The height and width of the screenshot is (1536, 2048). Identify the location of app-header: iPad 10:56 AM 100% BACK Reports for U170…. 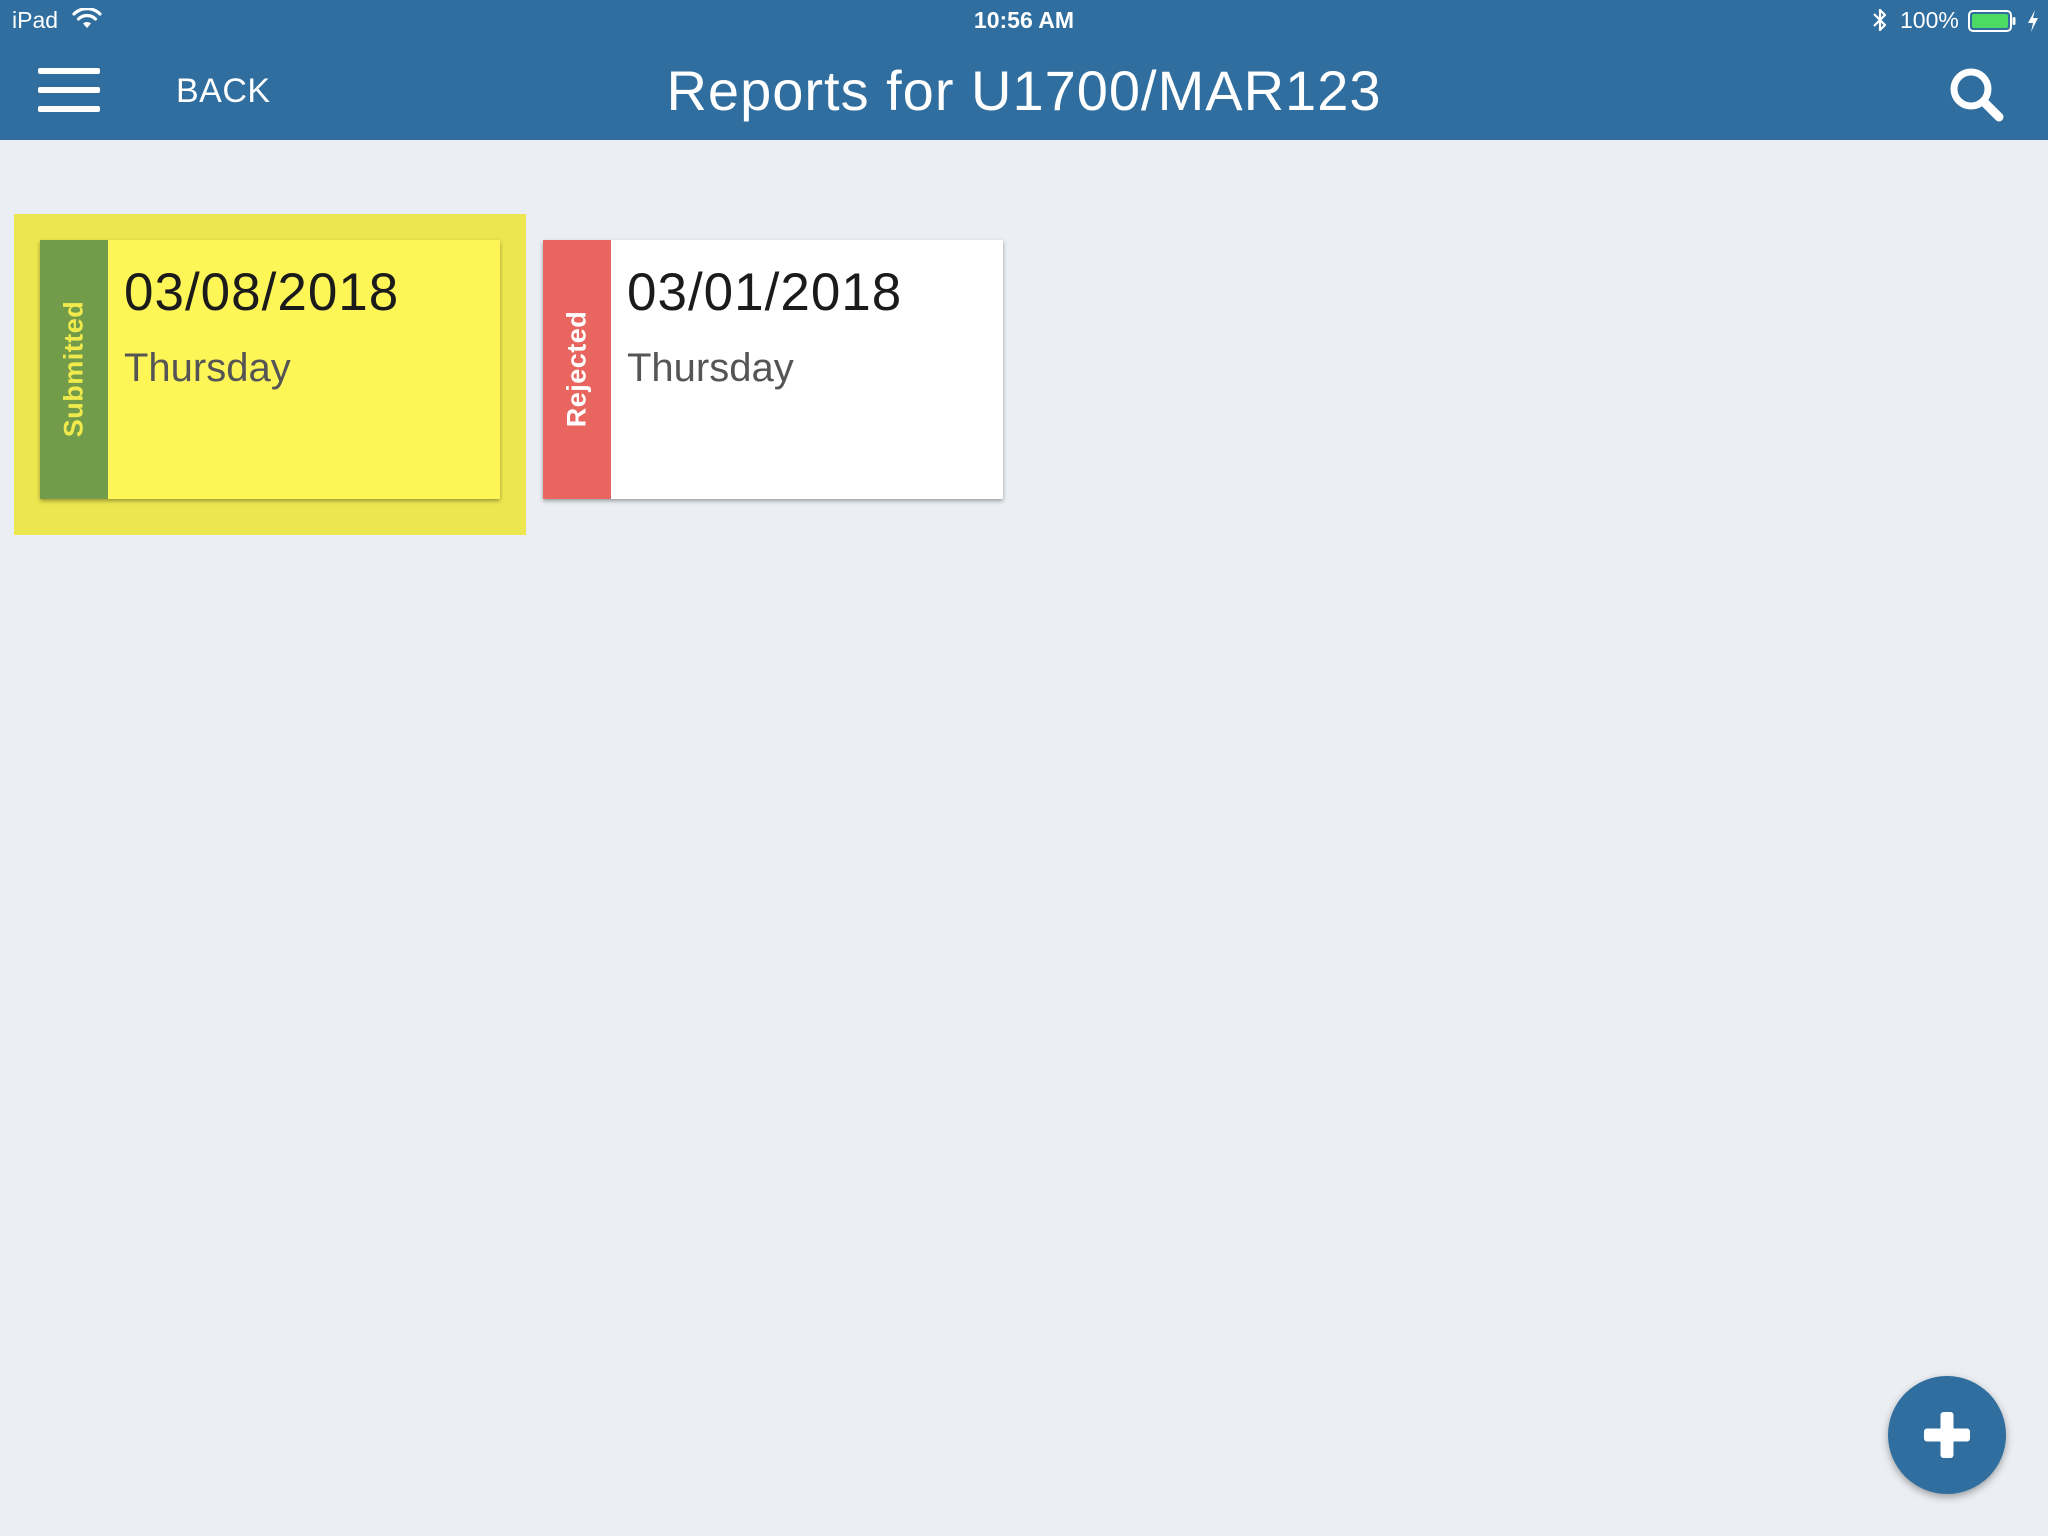
(1024, 70).